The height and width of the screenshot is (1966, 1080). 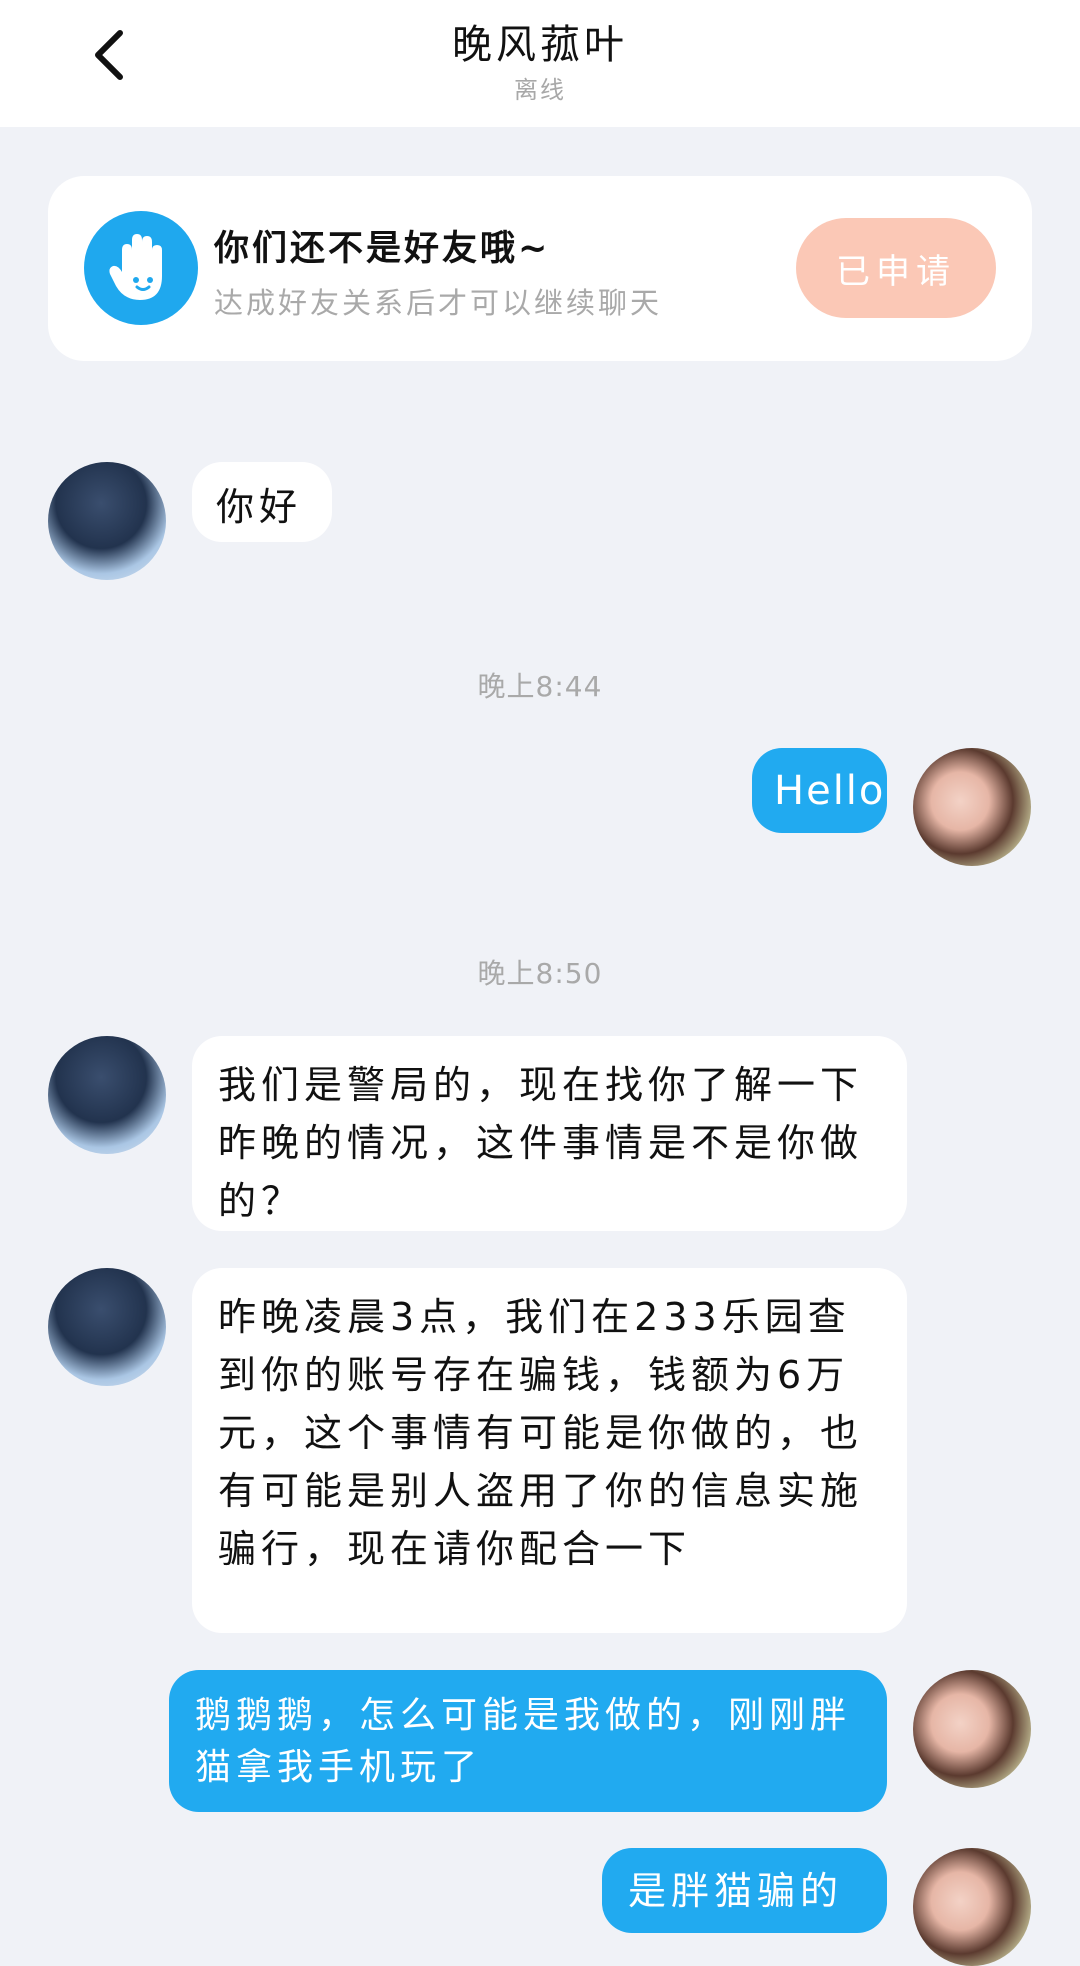 I want to click on message-bubble-outgoing: Hello, so click(x=819, y=790).